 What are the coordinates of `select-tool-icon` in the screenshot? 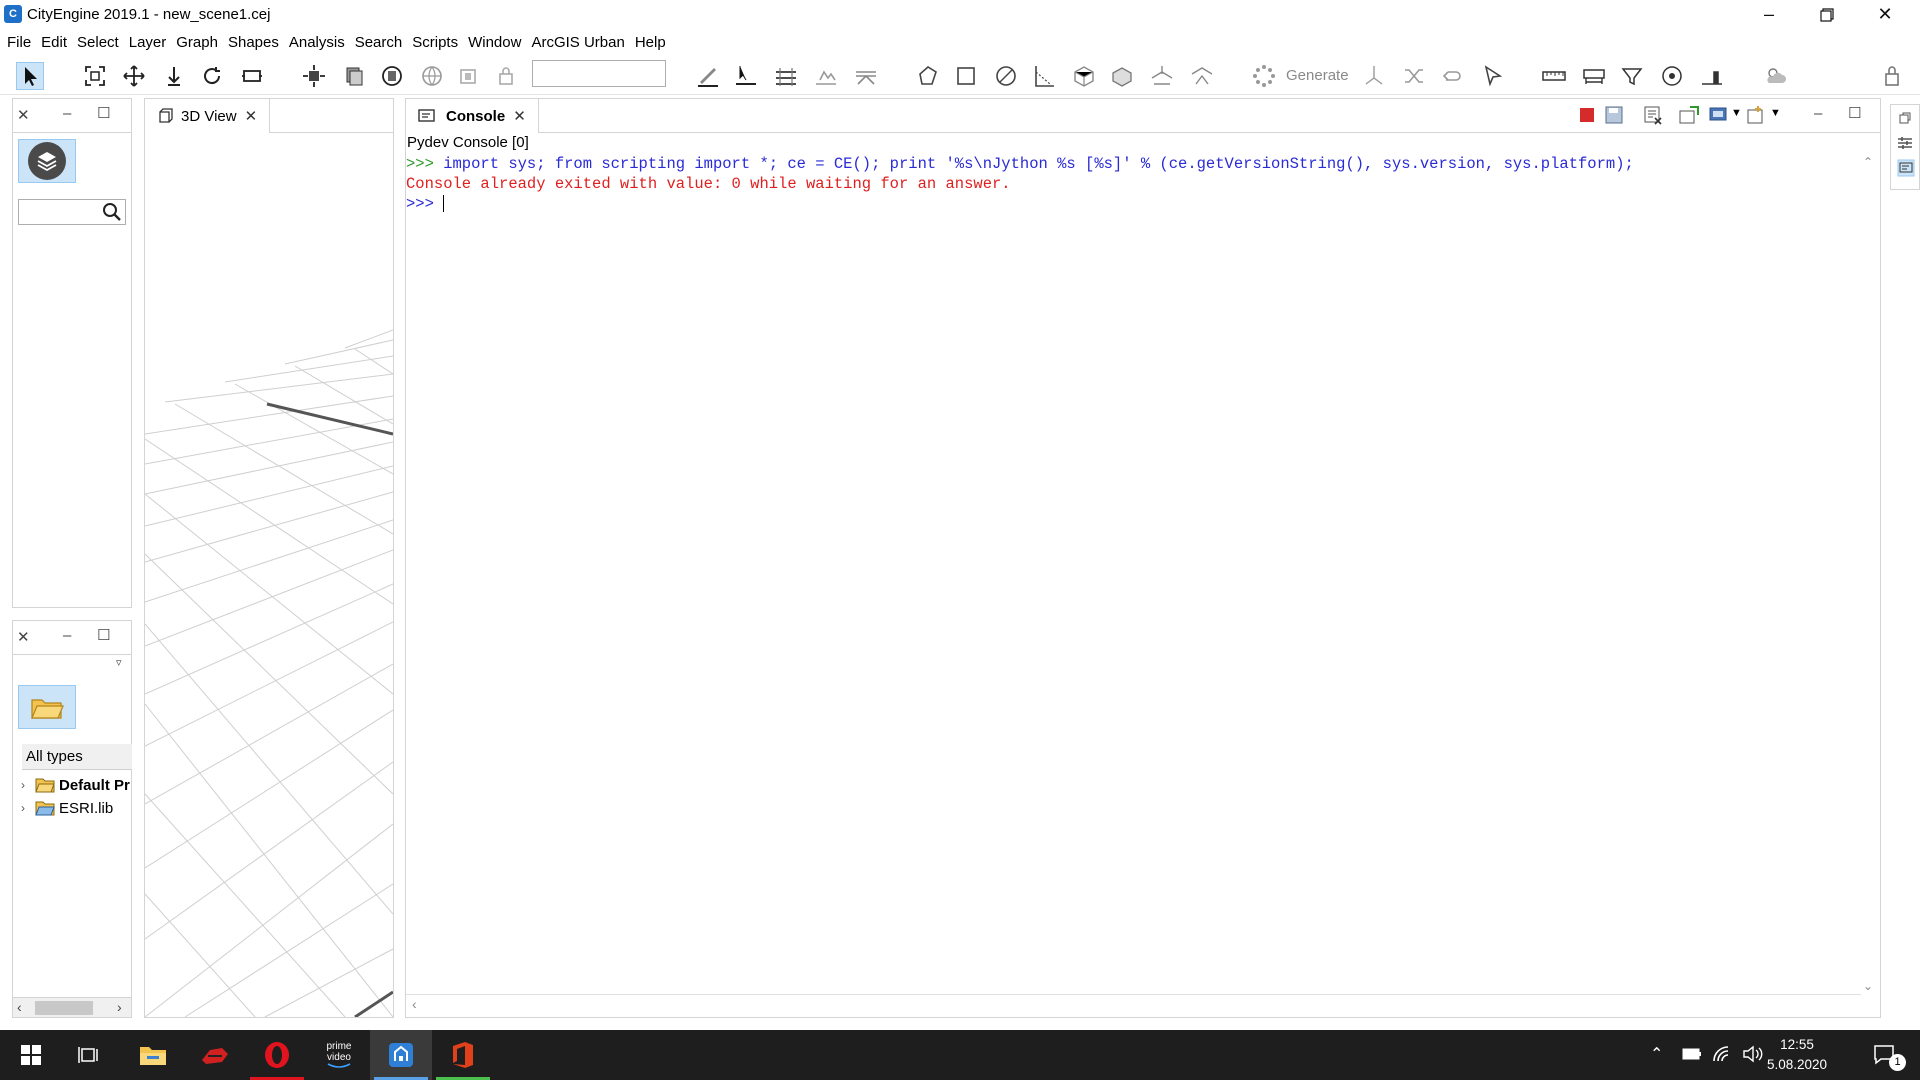 It's located at (30, 76).